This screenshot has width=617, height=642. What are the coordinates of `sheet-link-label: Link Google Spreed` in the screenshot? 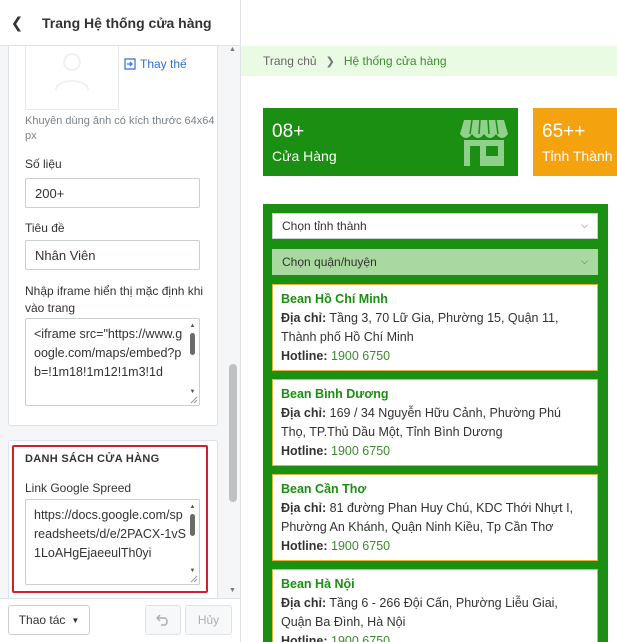 It's located at (78, 488).